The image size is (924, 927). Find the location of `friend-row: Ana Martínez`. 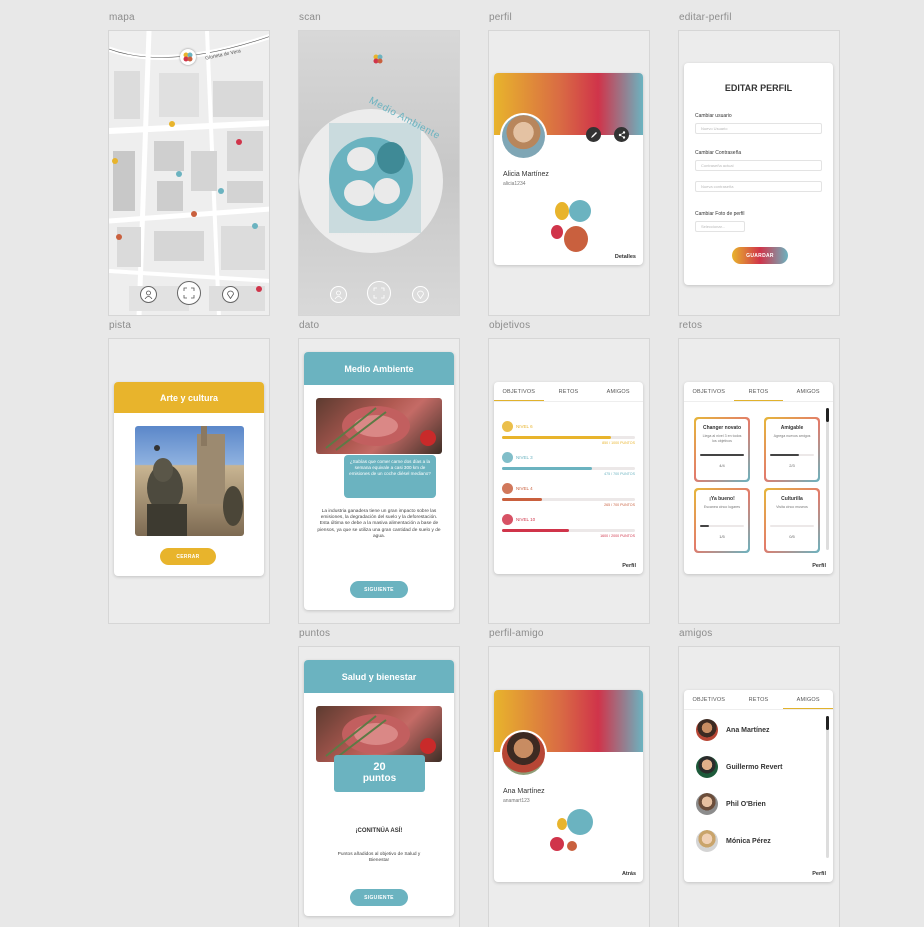

friend-row: Ana Martínez is located at coordinates (733, 730).